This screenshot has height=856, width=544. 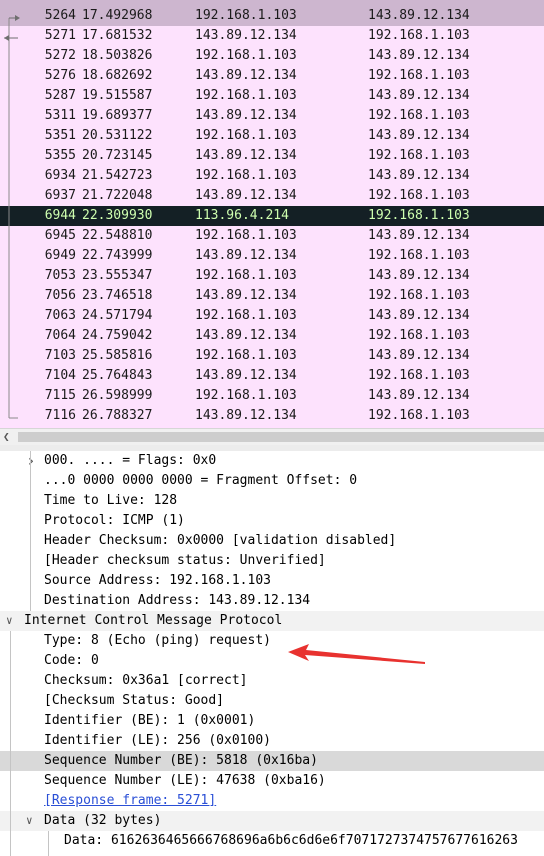 What do you see at coordinates (272, 56) in the screenshot?
I see `packet-row: 5272 18.503826 192.168.1.103 143.89.12.134` at bounding box center [272, 56].